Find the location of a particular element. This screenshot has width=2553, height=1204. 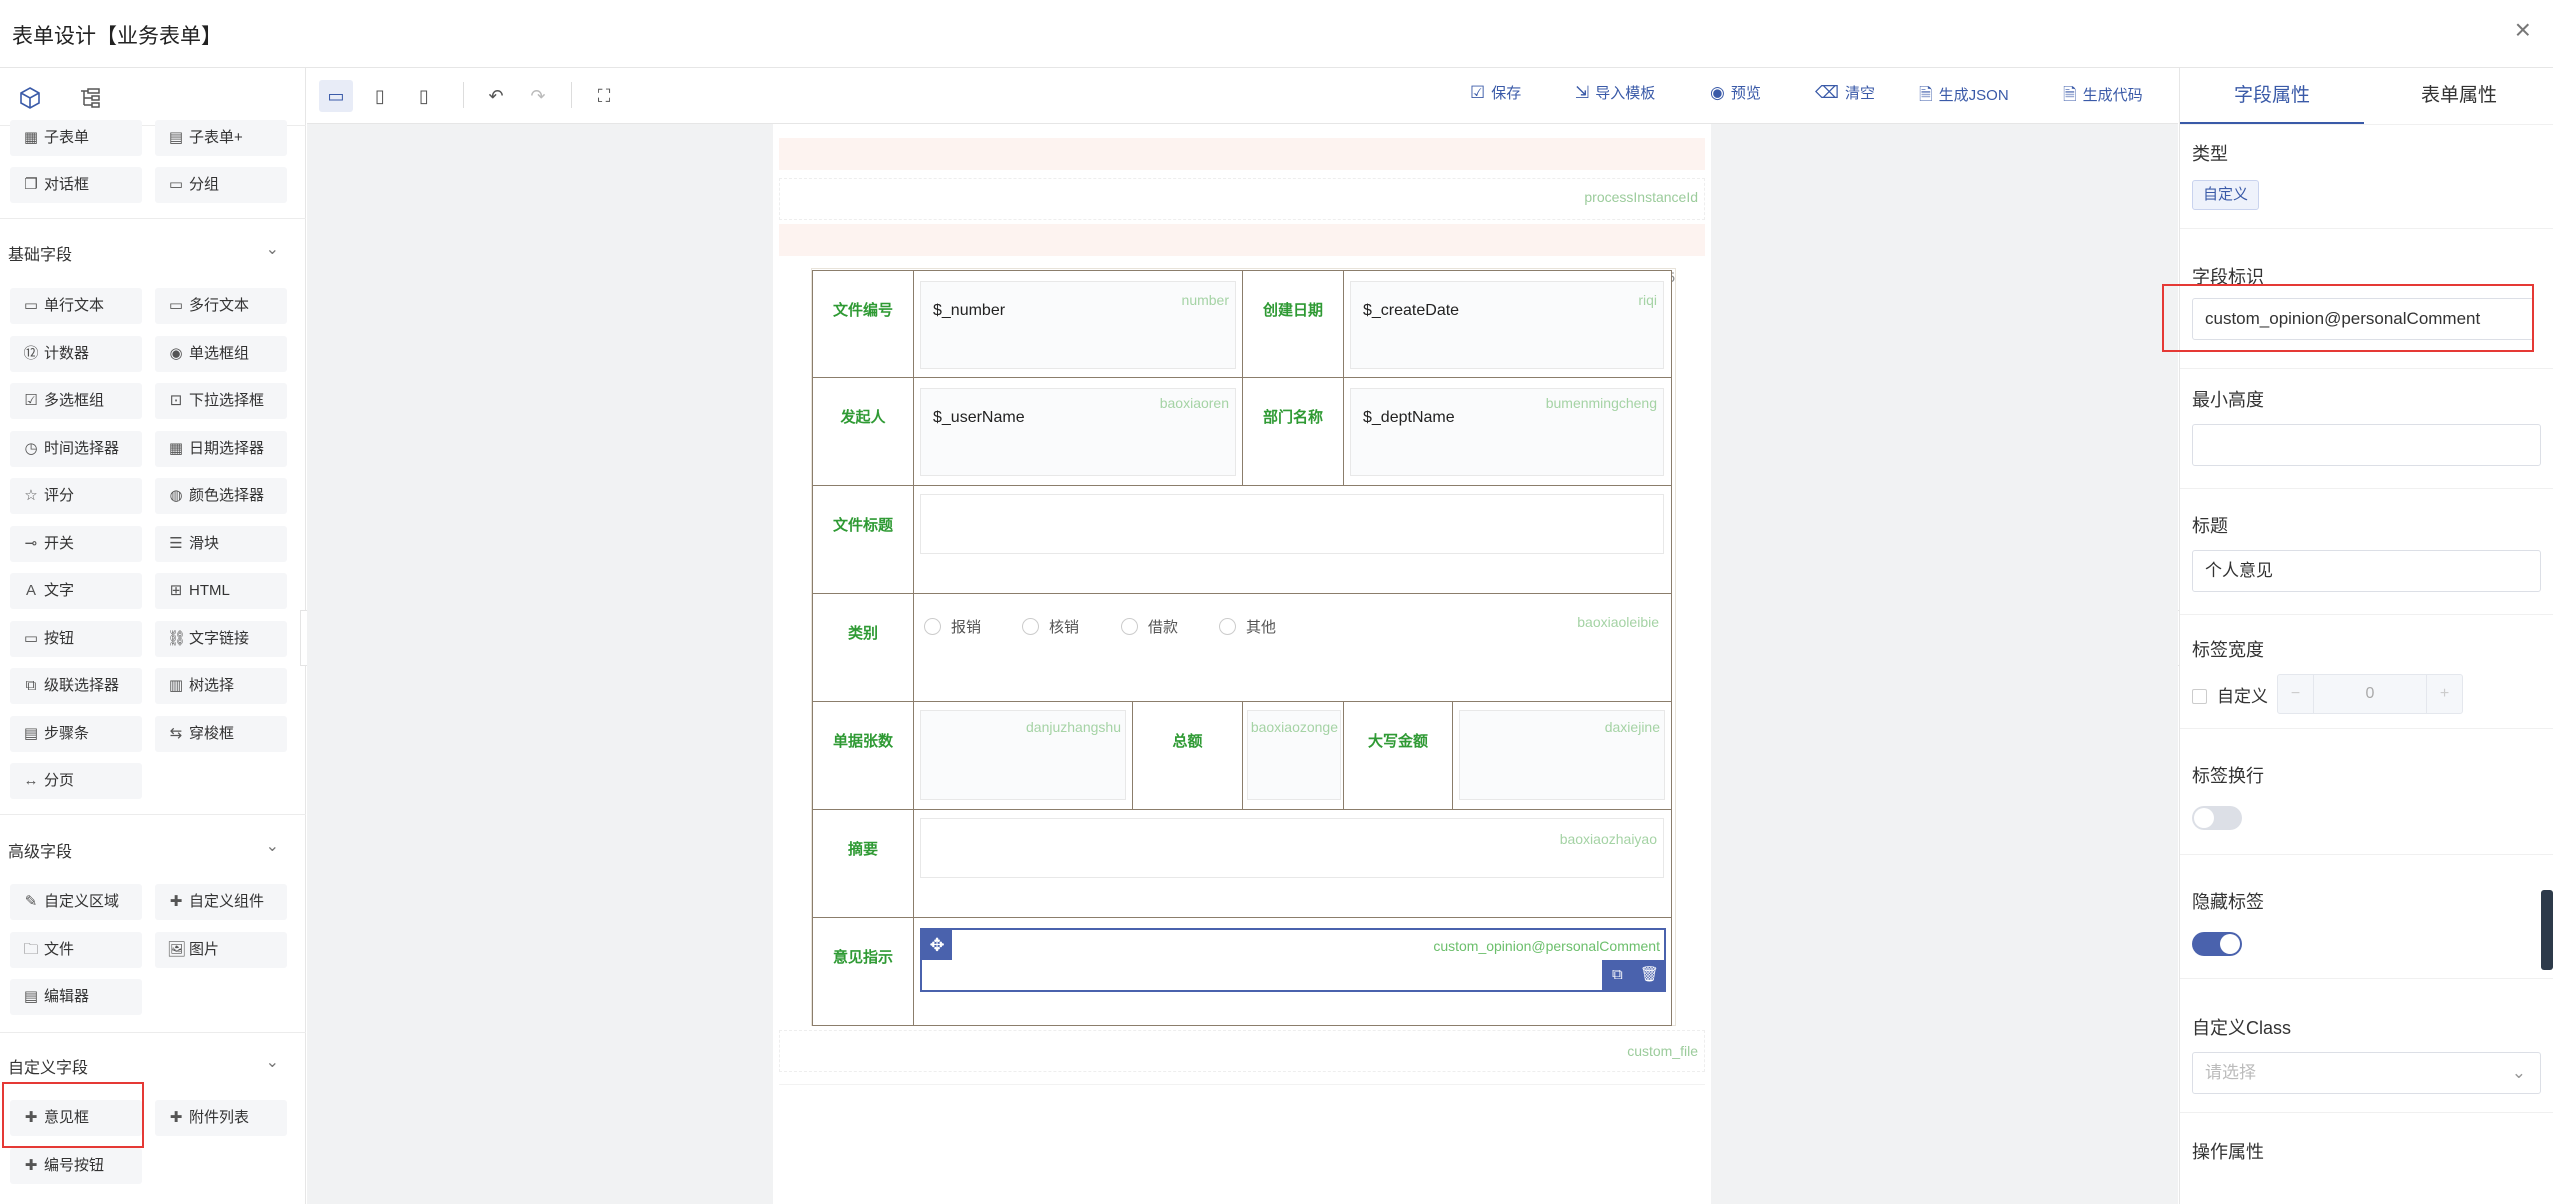

comp-item: ▭ 按钮 is located at coordinates (76, 638).